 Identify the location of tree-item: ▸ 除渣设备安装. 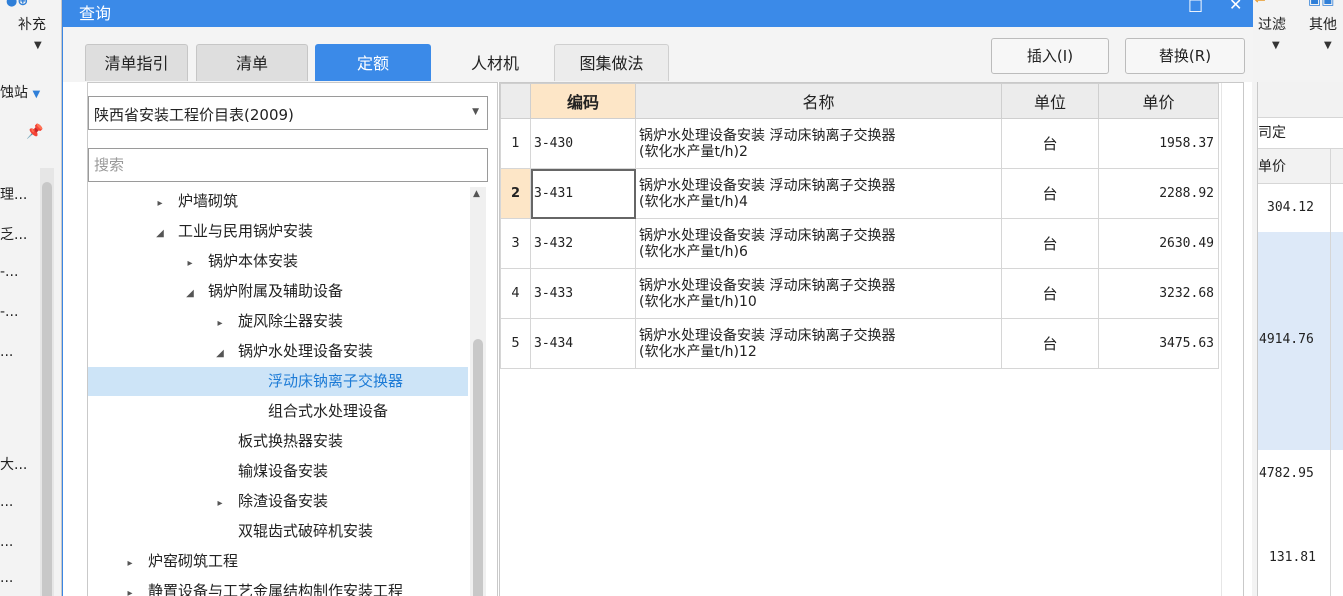
(278, 501).